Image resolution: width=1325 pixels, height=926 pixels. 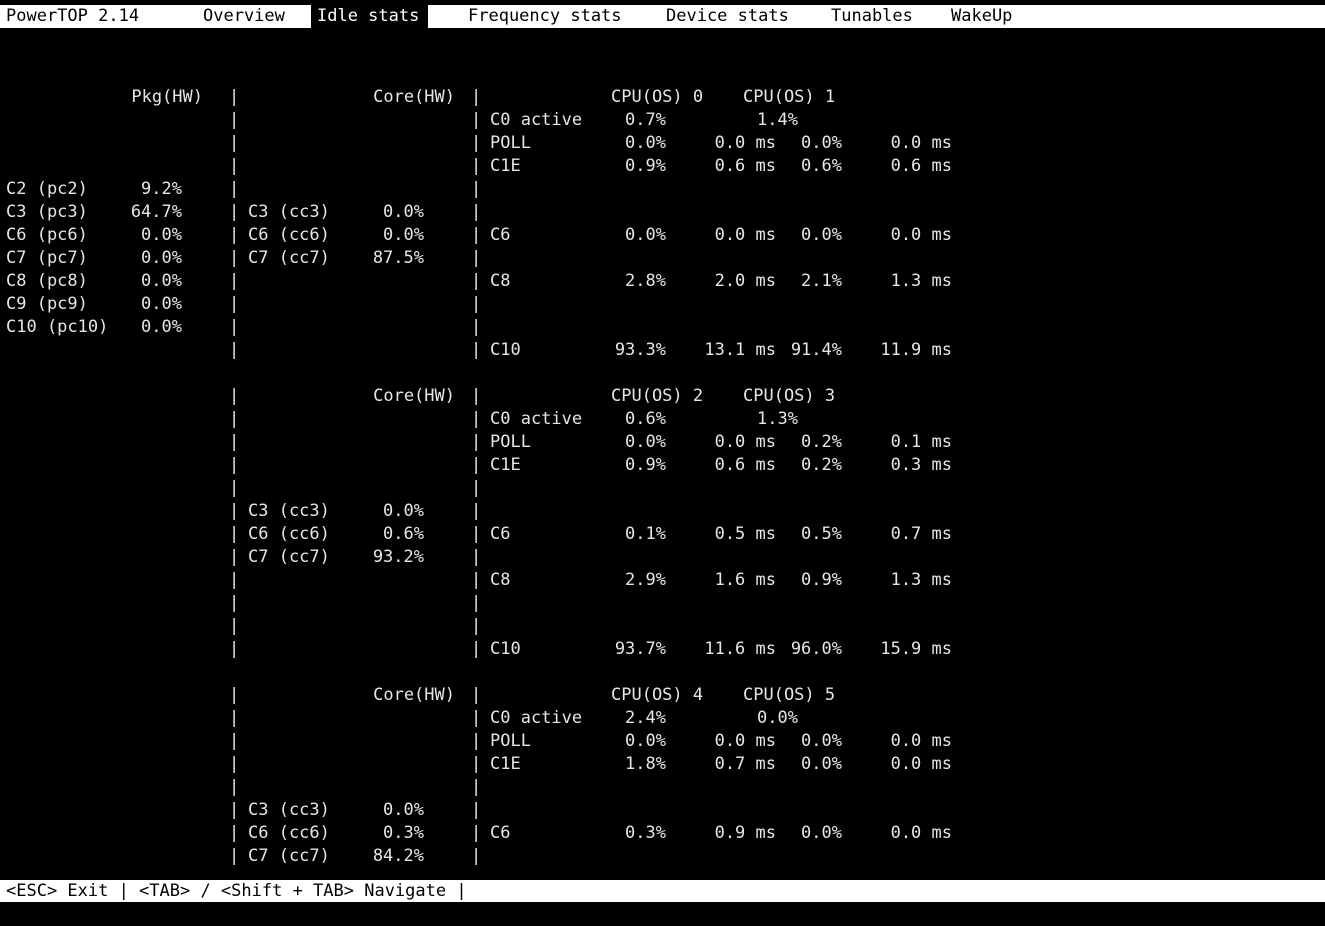 What do you see at coordinates (645, 534) in the screenshot?
I see `cstate-pct: 0.1%` at bounding box center [645, 534].